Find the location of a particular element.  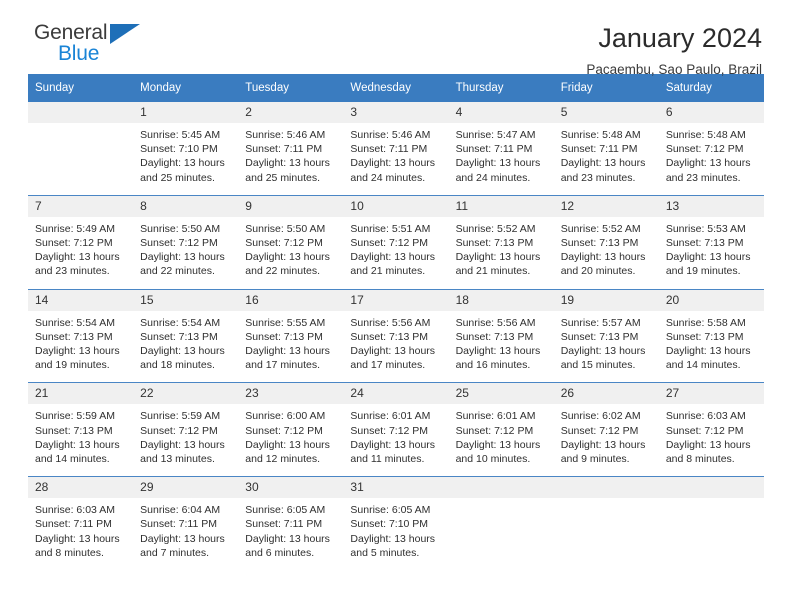

day-number: 14 is located at coordinates (81, 300).